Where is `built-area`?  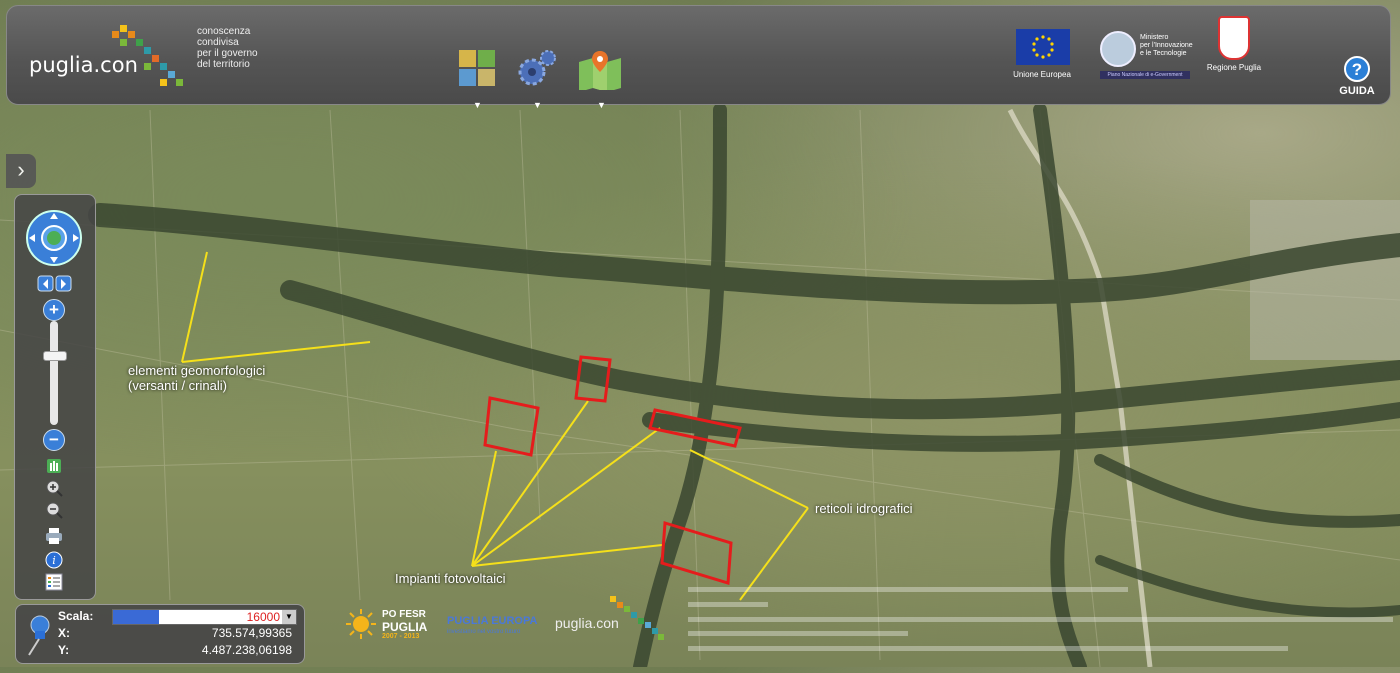
built-area is located at coordinates (1325, 280).